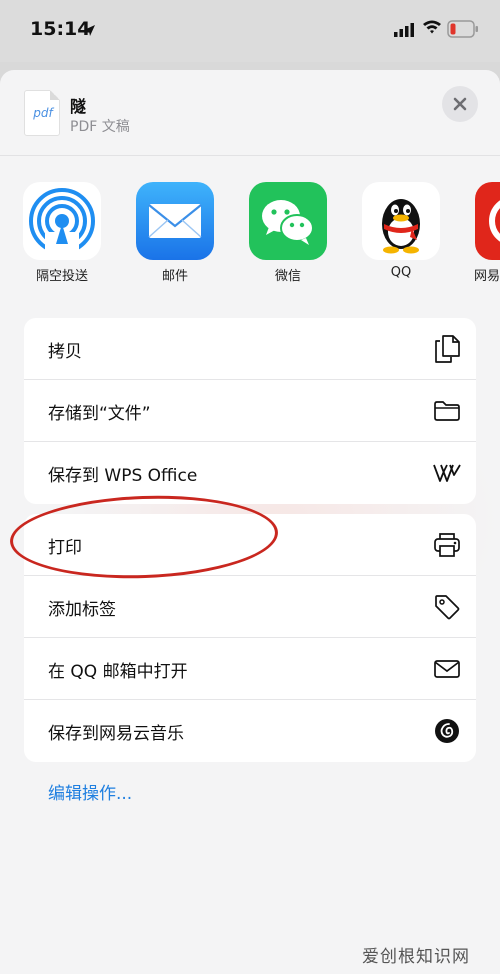 The height and width of the screenshot is (974, 500). Describe the element at coordinates (250, 473) in the screenshot. I see `action-save-to-wps: 保存到 WPS Office` at that location.